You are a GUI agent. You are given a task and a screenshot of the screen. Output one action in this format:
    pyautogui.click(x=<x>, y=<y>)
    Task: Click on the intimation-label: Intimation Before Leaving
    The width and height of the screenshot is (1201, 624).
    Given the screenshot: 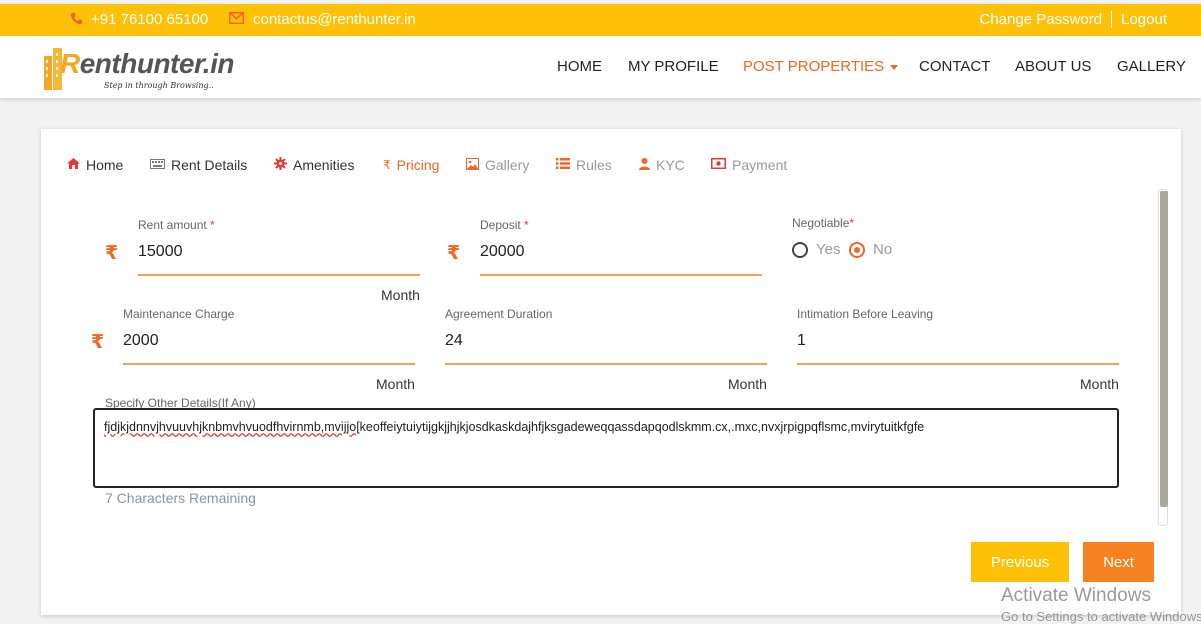 What is the action you would take?
    pyautogui.click(x=865, y=314)
    